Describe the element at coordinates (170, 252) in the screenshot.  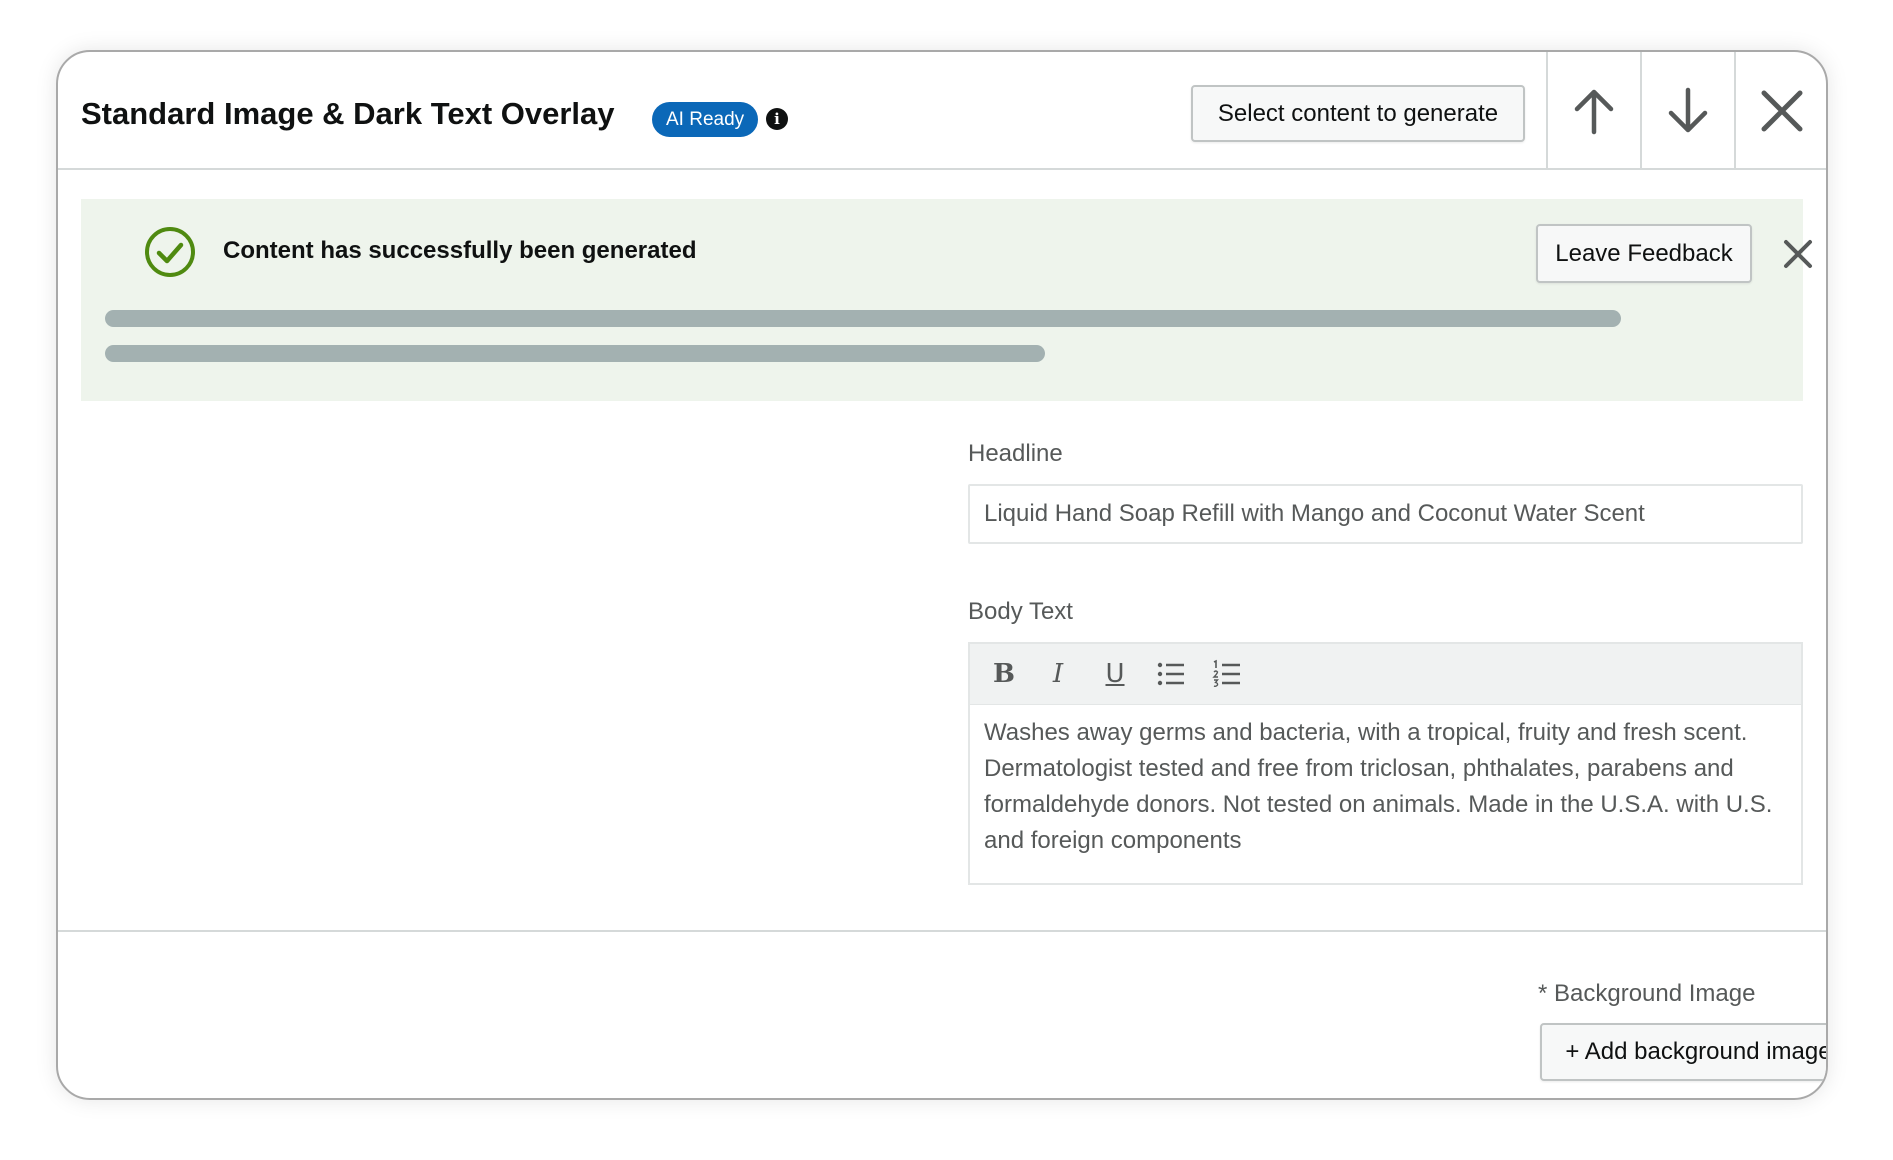
I see `check-circle-icon` at that location.